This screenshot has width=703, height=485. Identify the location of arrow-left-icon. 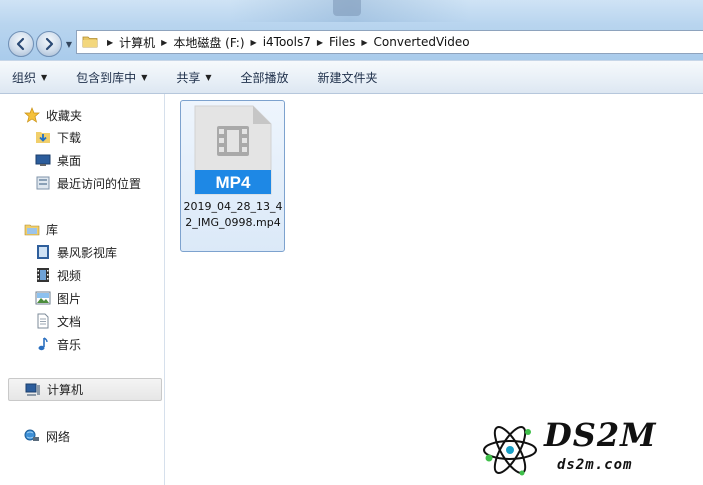
(20, 44).